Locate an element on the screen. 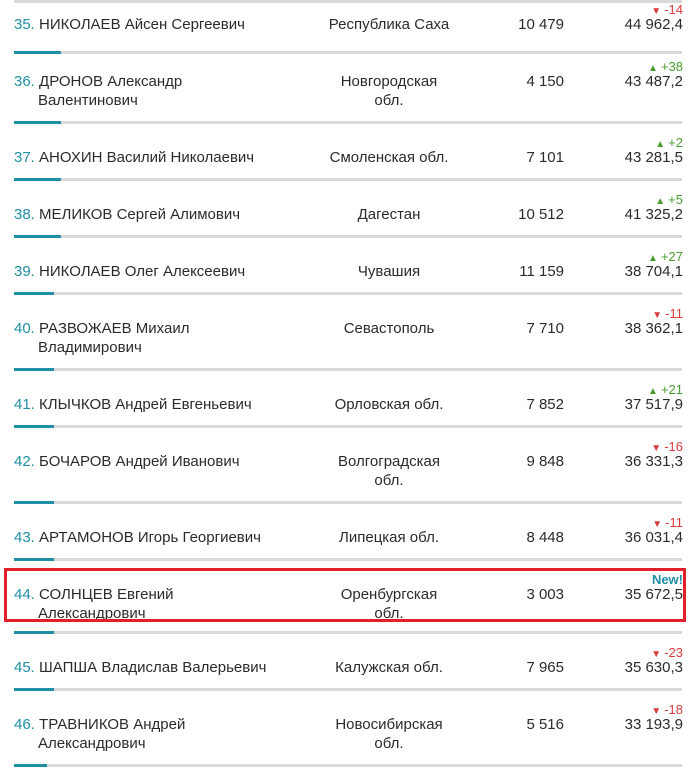  rating-score: 36 031,4 is located at coordinates (653, 537).